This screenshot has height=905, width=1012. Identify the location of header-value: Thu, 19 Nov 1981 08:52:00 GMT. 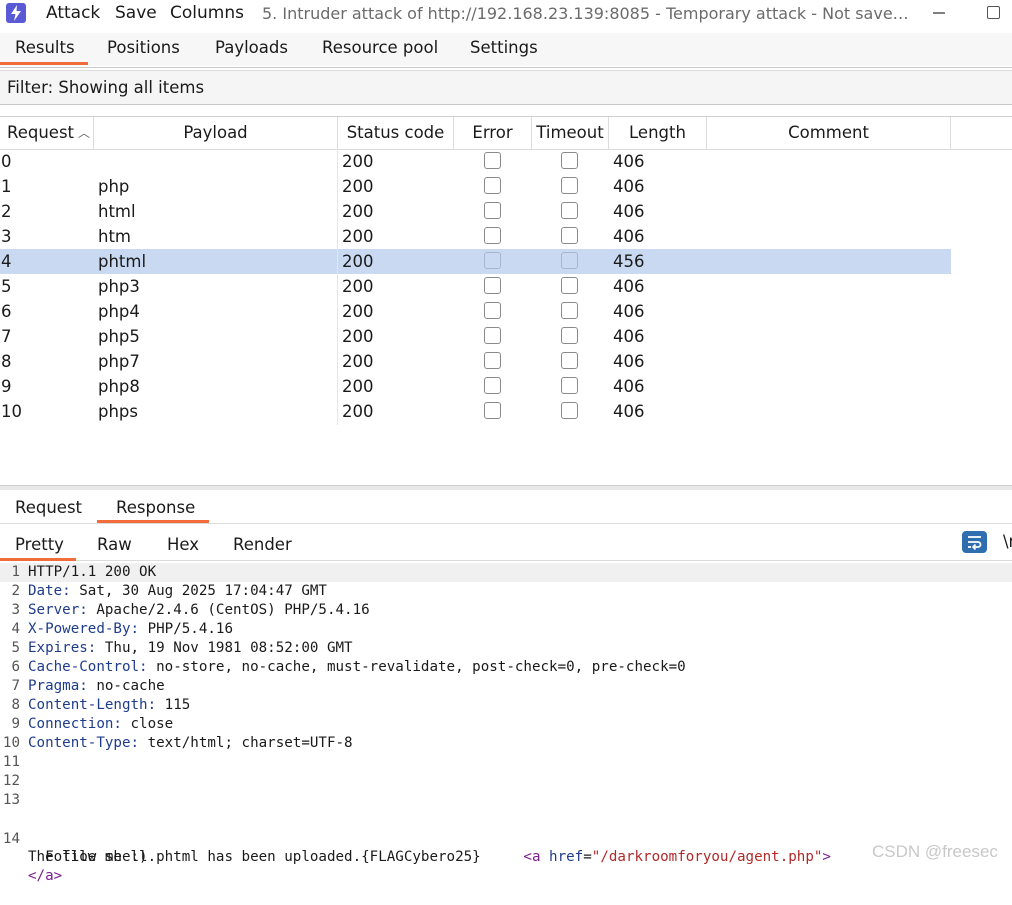
(224, 648).